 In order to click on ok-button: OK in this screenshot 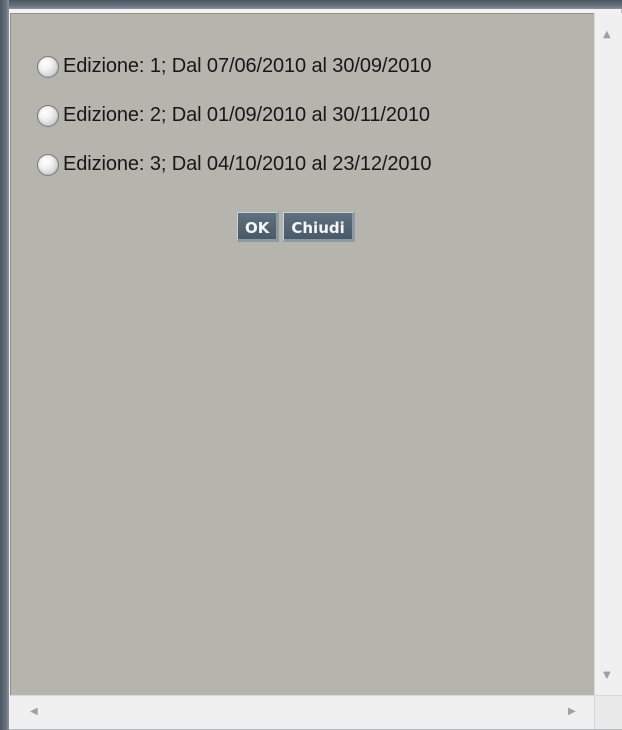, I will do `click(258, 227)`.